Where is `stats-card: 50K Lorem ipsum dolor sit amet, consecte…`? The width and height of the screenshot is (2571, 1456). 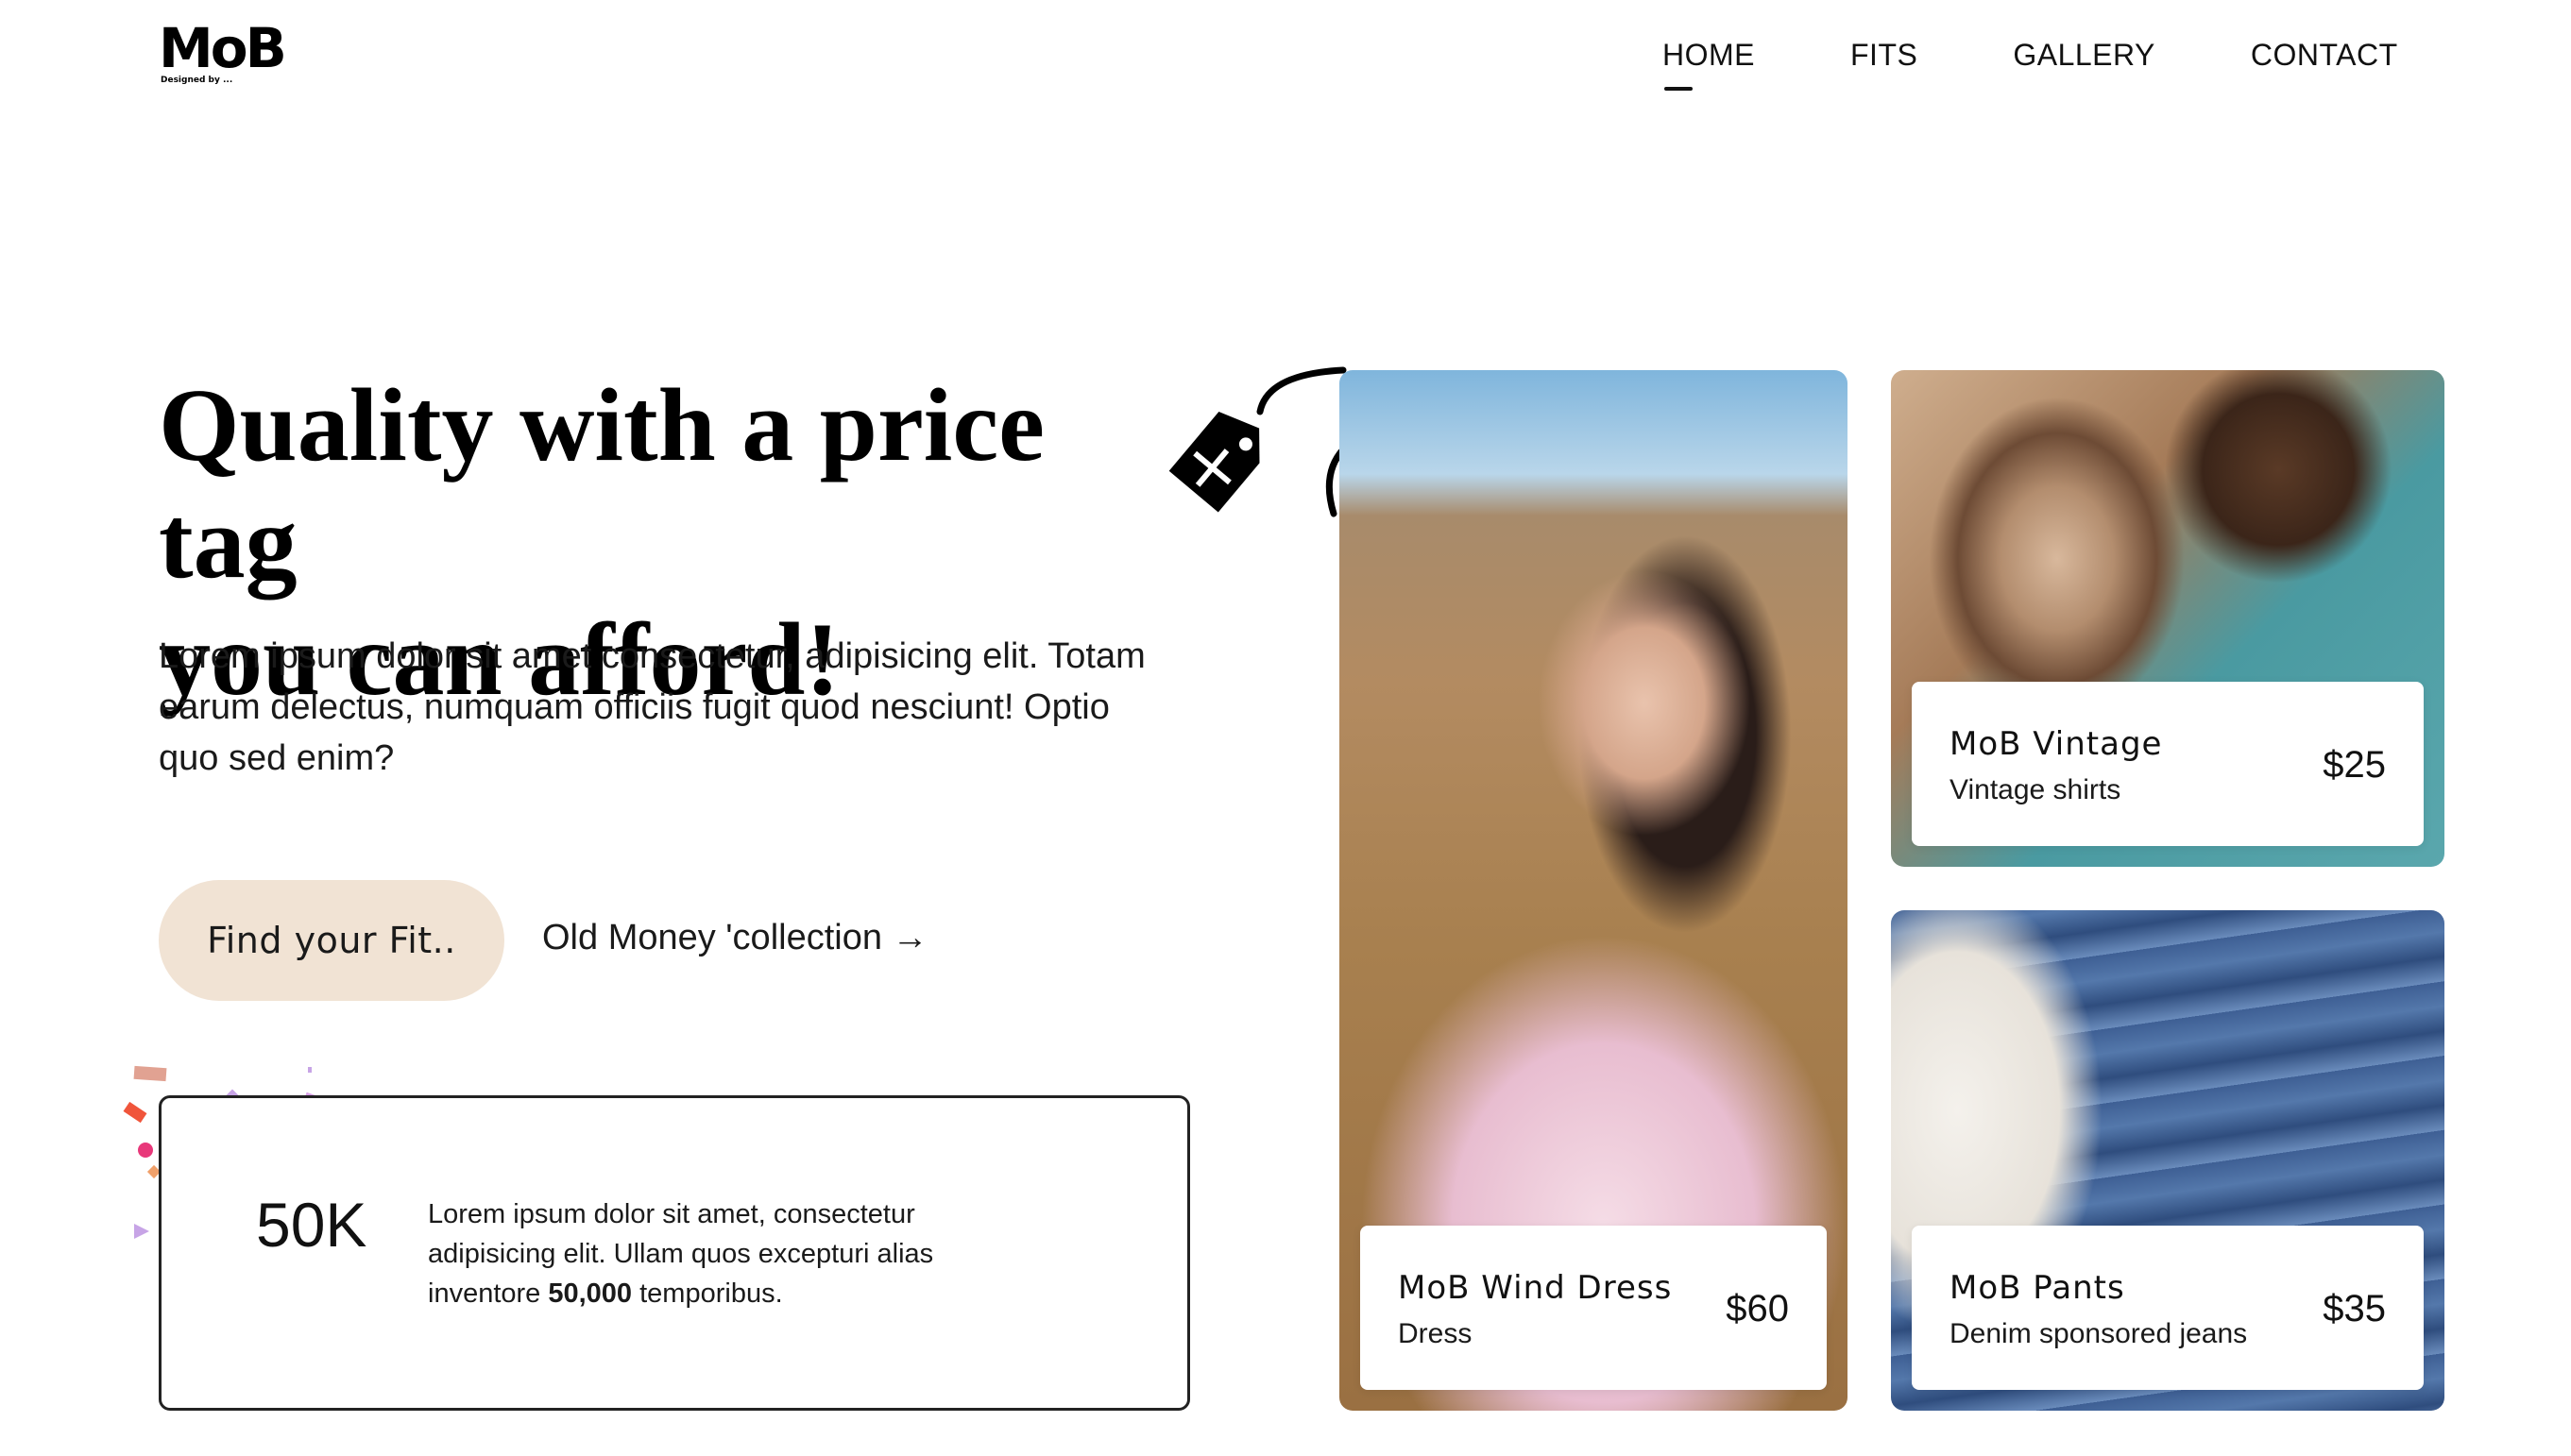
stats-card: 50K Lorem ipsum dolor sit amet, consecte… is located at coordinates (674, 1253).